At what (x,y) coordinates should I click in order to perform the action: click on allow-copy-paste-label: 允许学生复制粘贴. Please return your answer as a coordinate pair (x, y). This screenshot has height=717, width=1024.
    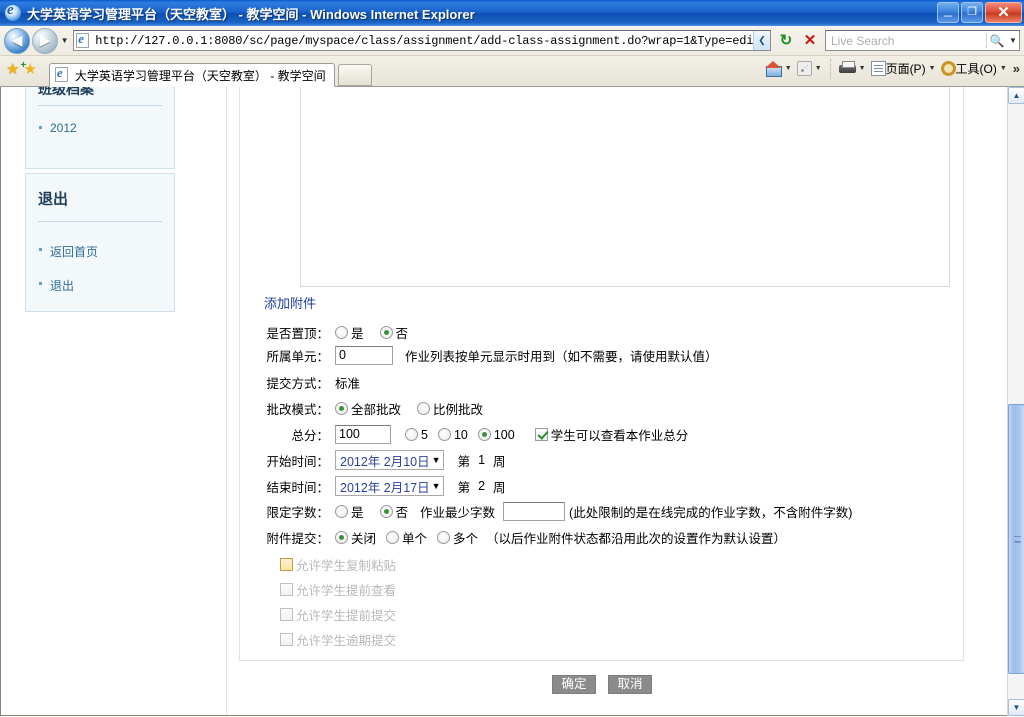
    Looking at the image, I should click on (346, 566).